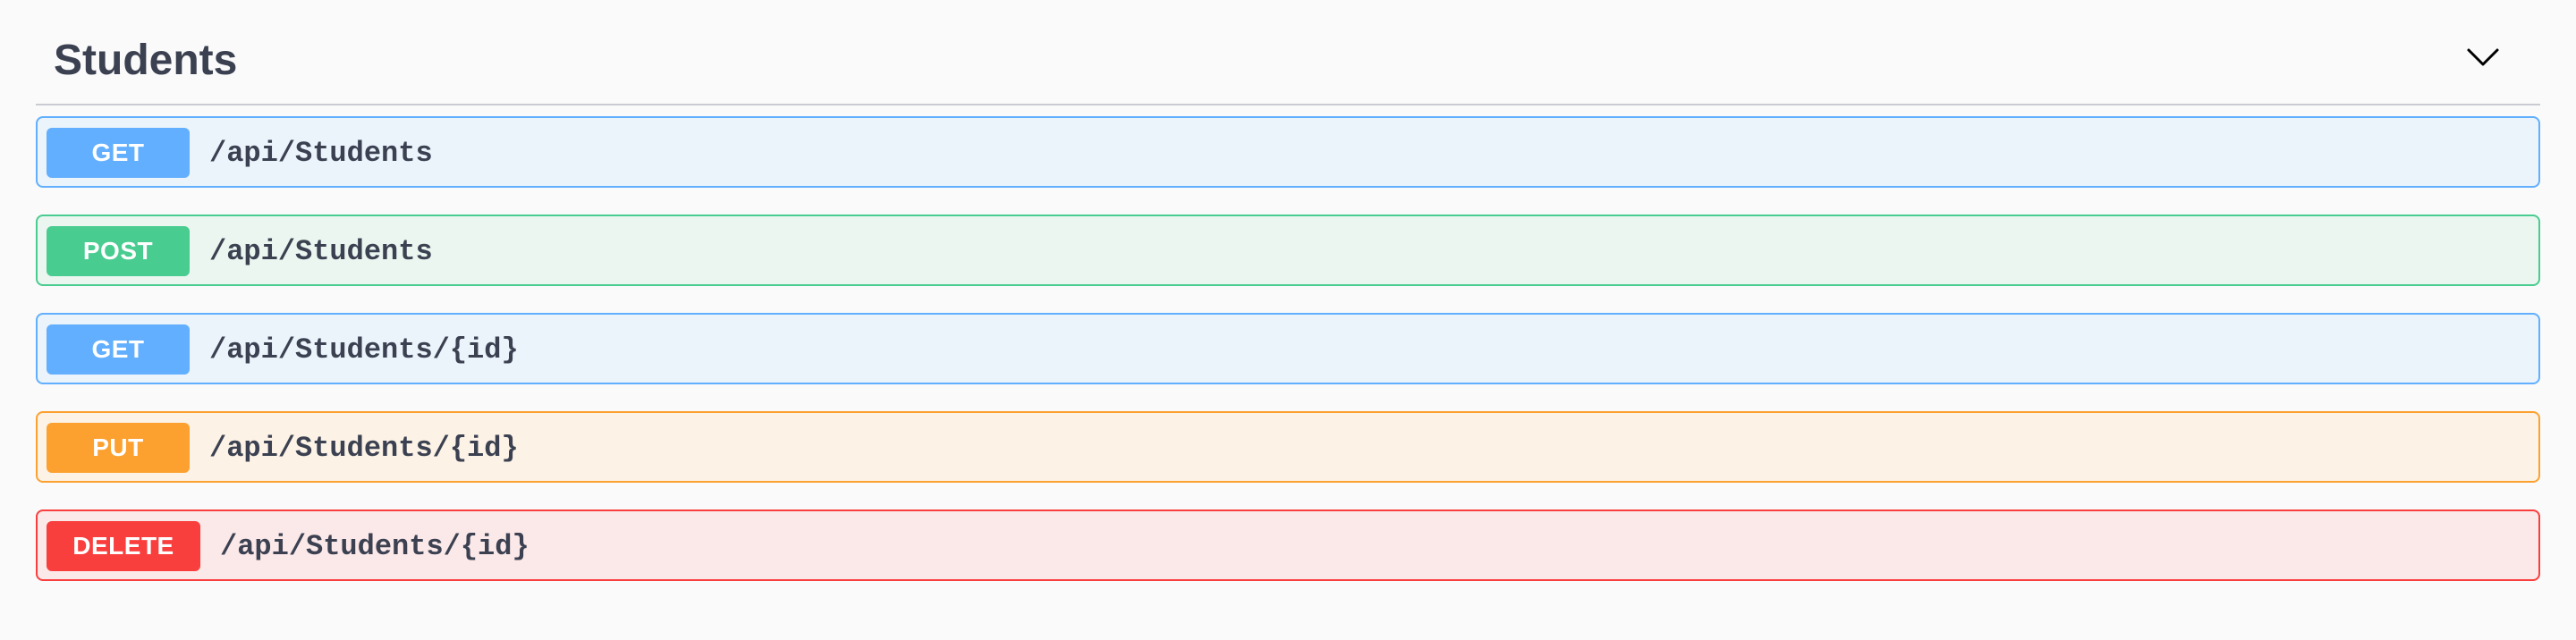  I want to click on tag-title: Students, so click(146, 60).